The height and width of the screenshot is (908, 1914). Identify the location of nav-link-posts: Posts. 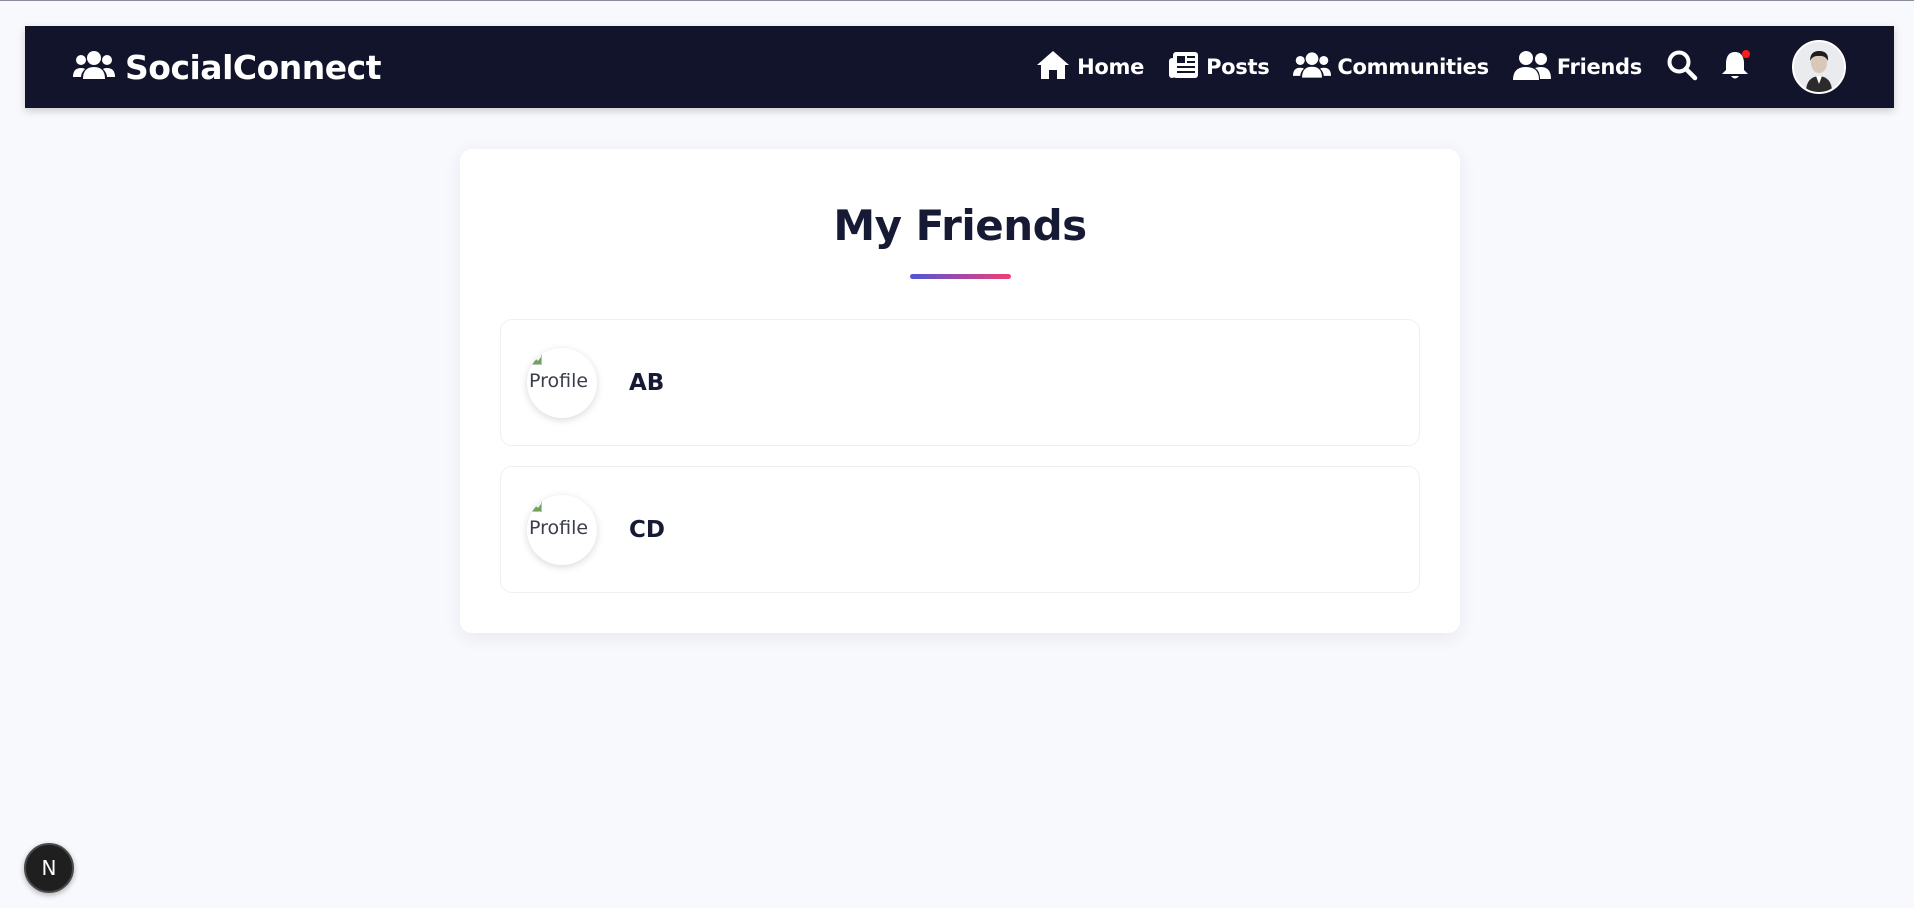
(1219, 67).